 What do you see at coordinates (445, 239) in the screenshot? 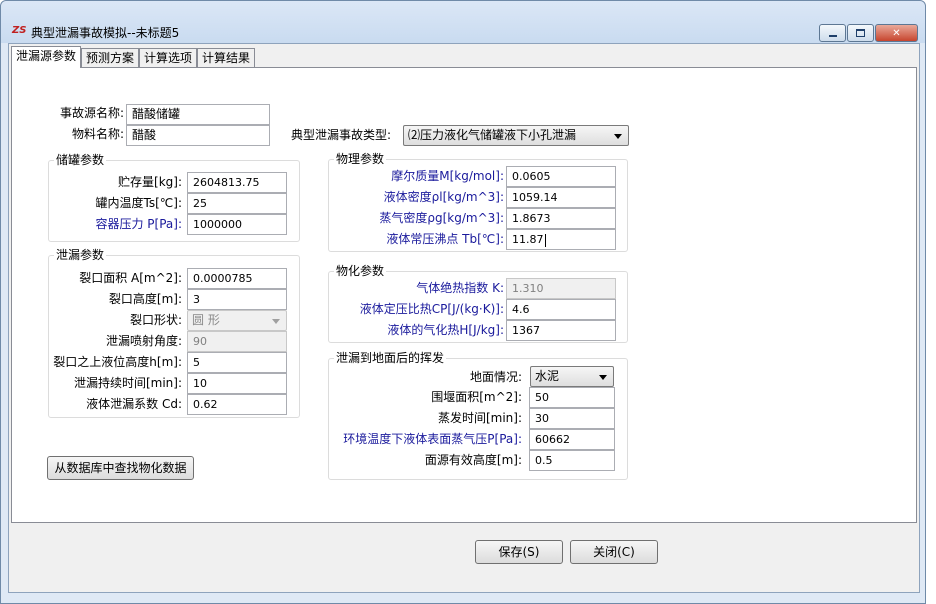
I see `boiling-point-label: 液体常压沸点 Tb[℃]:` at bounding box center [445, 239].